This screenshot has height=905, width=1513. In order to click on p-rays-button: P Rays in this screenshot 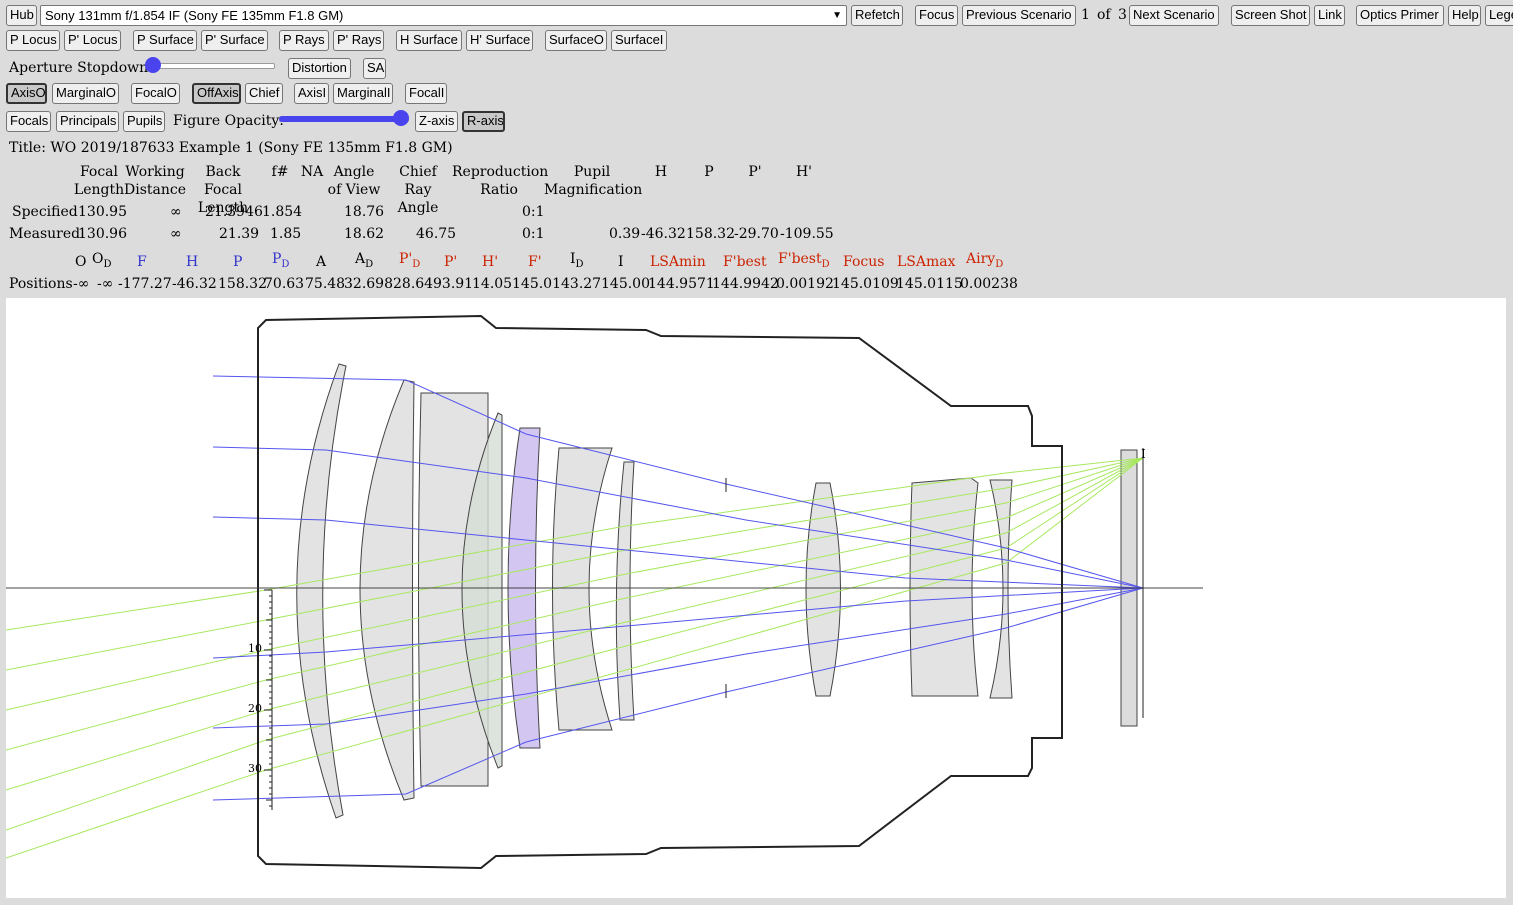, I will do `click(304, 40)`.